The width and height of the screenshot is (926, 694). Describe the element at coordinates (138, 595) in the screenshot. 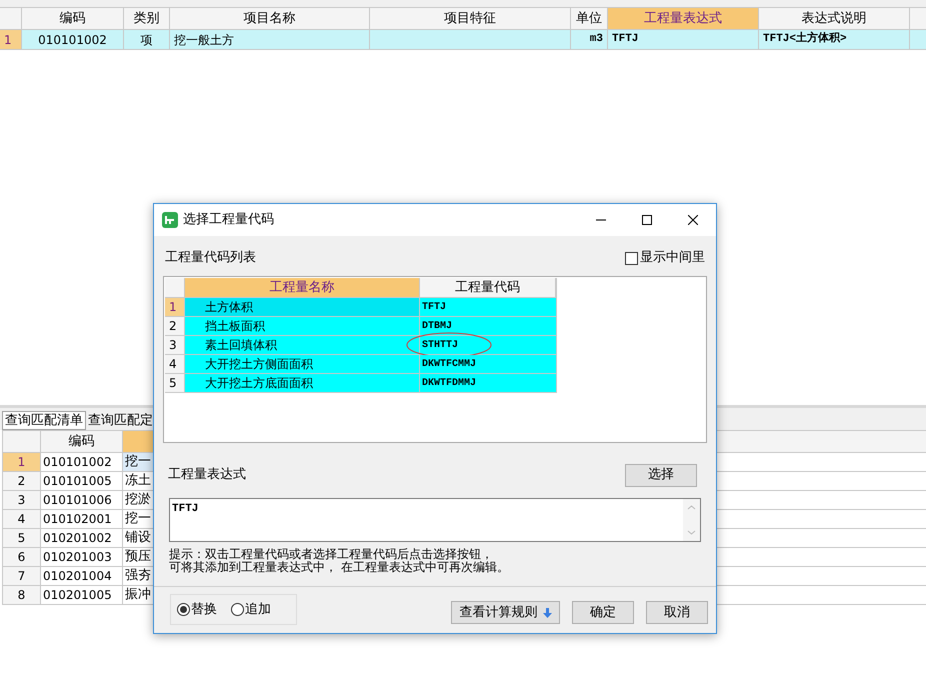

I see `table-cell-text: 振冲` at that location.